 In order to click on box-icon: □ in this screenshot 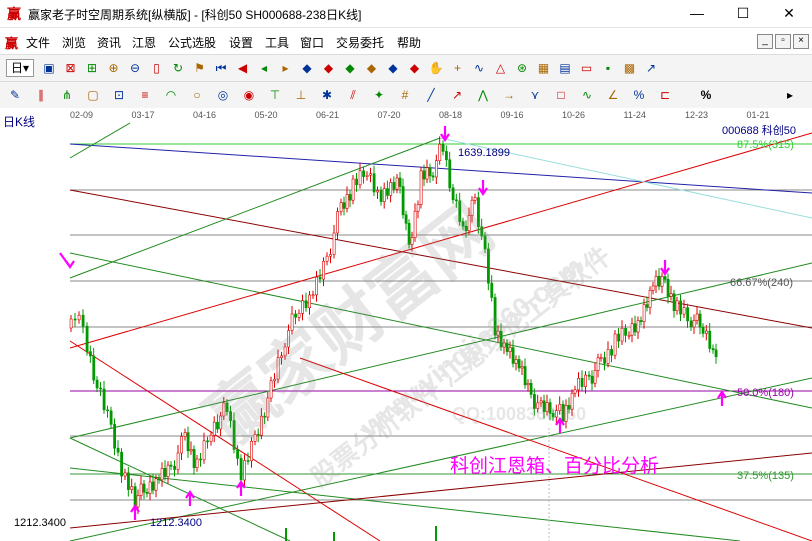, I will do `click(561, 95)`.